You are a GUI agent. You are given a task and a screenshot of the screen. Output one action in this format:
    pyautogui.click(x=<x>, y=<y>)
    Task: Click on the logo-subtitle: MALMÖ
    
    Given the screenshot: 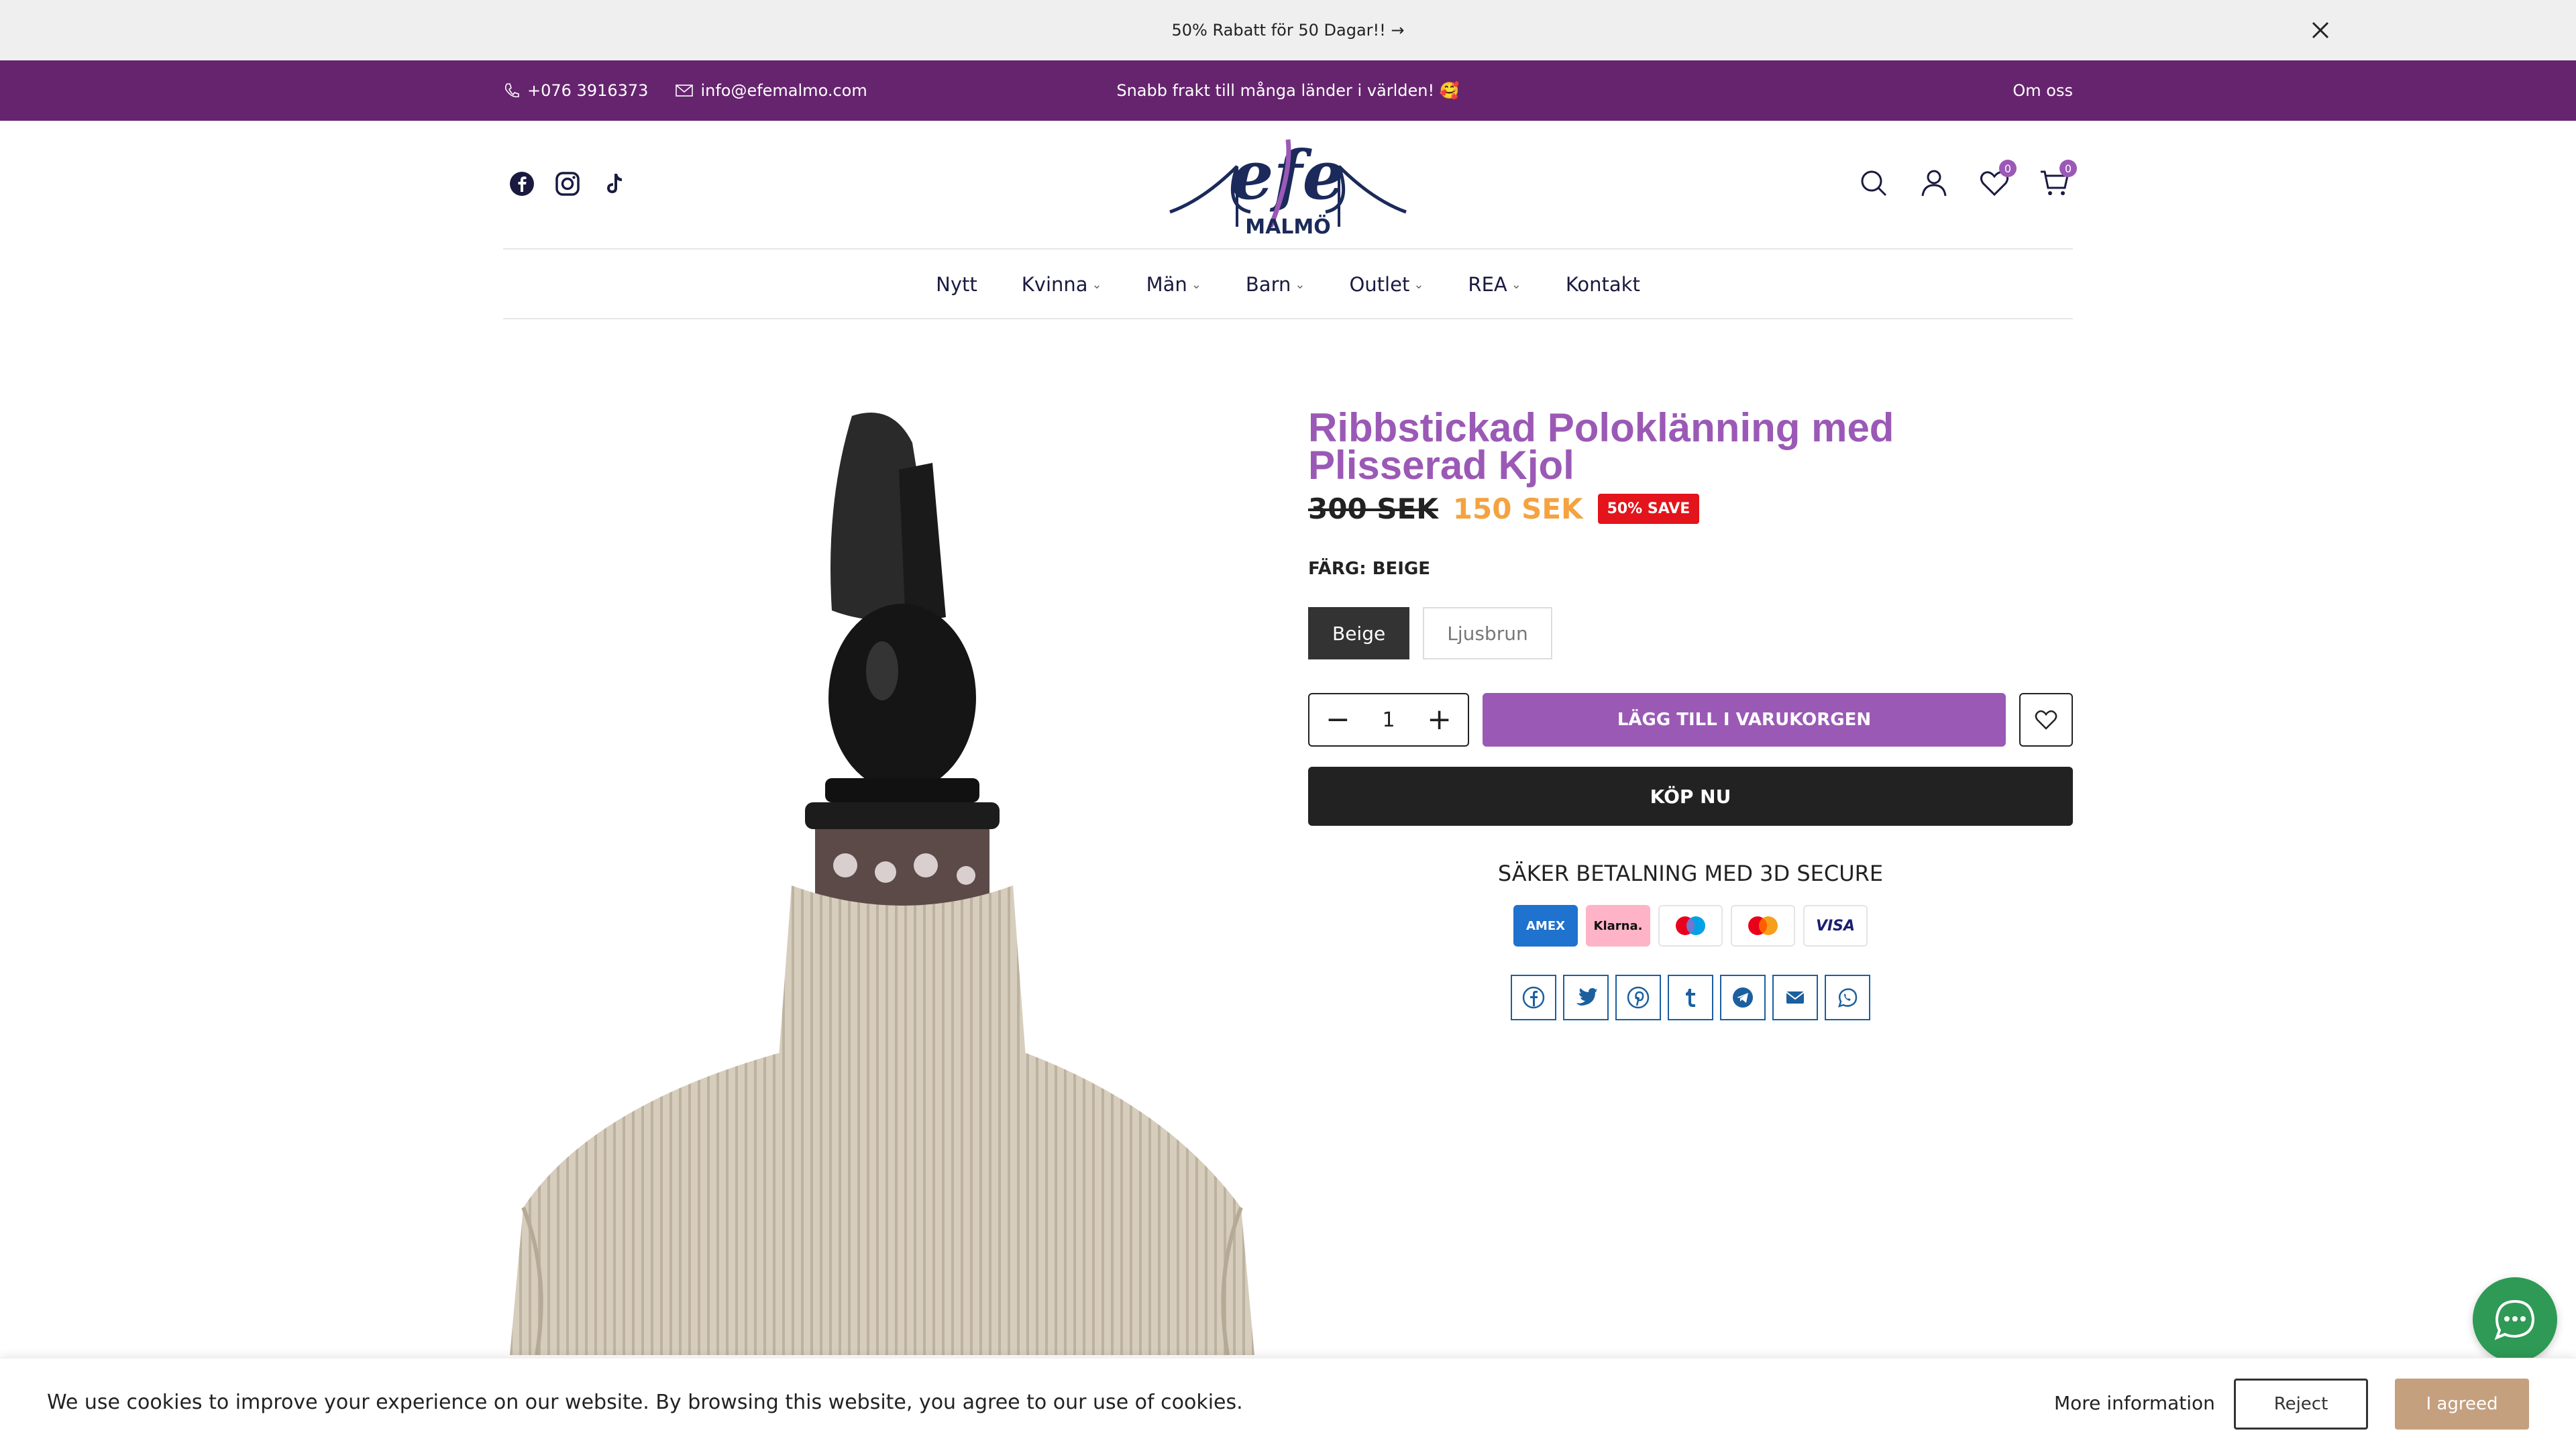 What is the action you would take?
    pyautogui.click(x=1288, y=226)
    